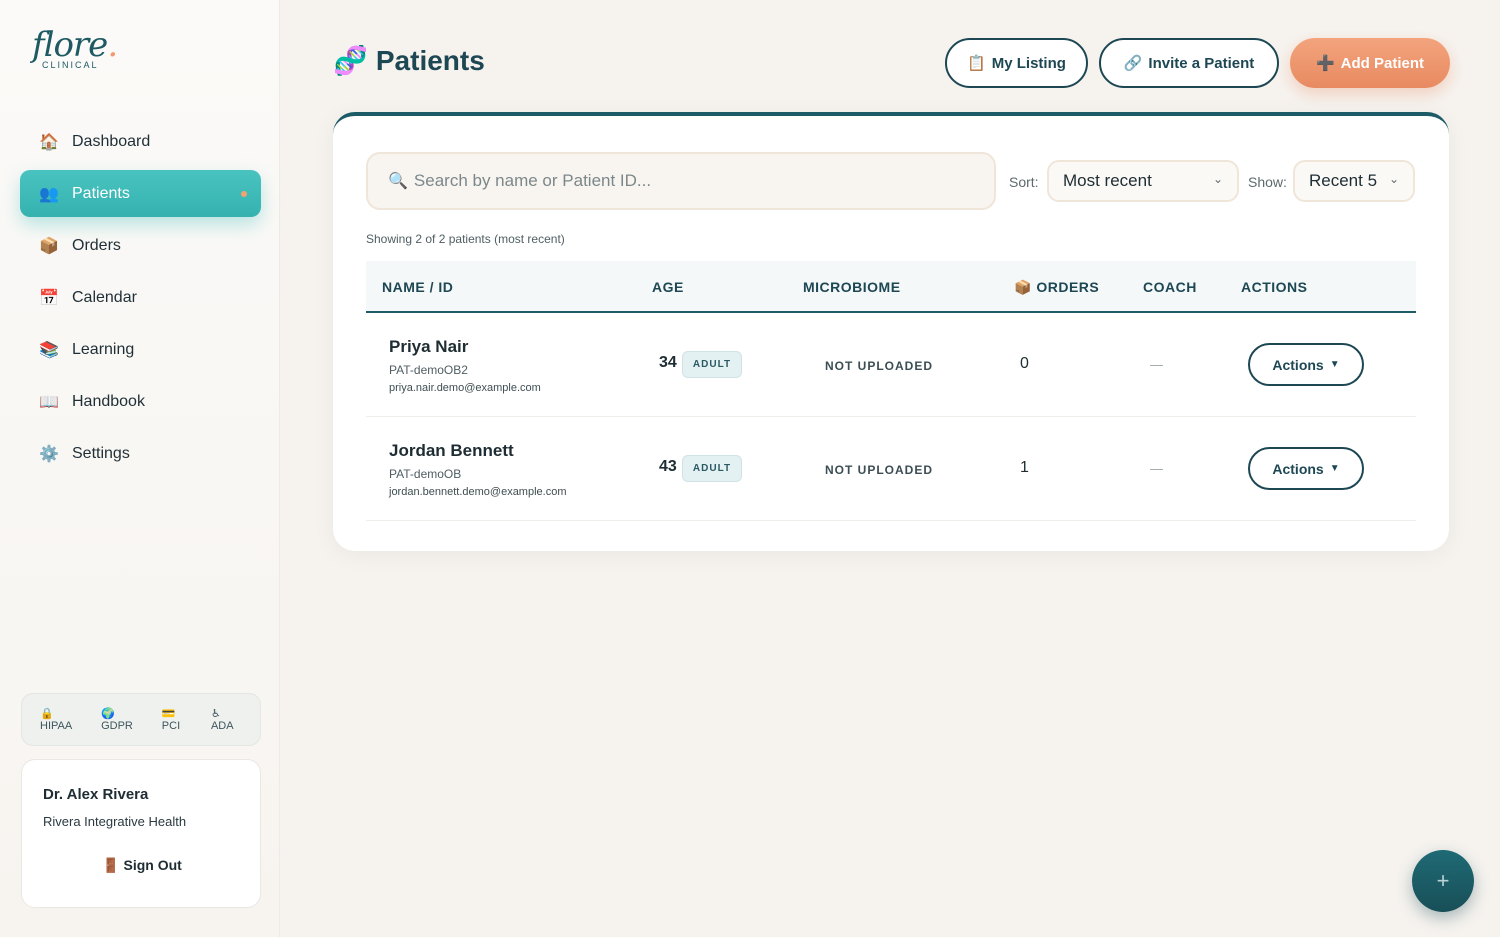  I want to click on search-icon: 🔍, so click(398, 181).